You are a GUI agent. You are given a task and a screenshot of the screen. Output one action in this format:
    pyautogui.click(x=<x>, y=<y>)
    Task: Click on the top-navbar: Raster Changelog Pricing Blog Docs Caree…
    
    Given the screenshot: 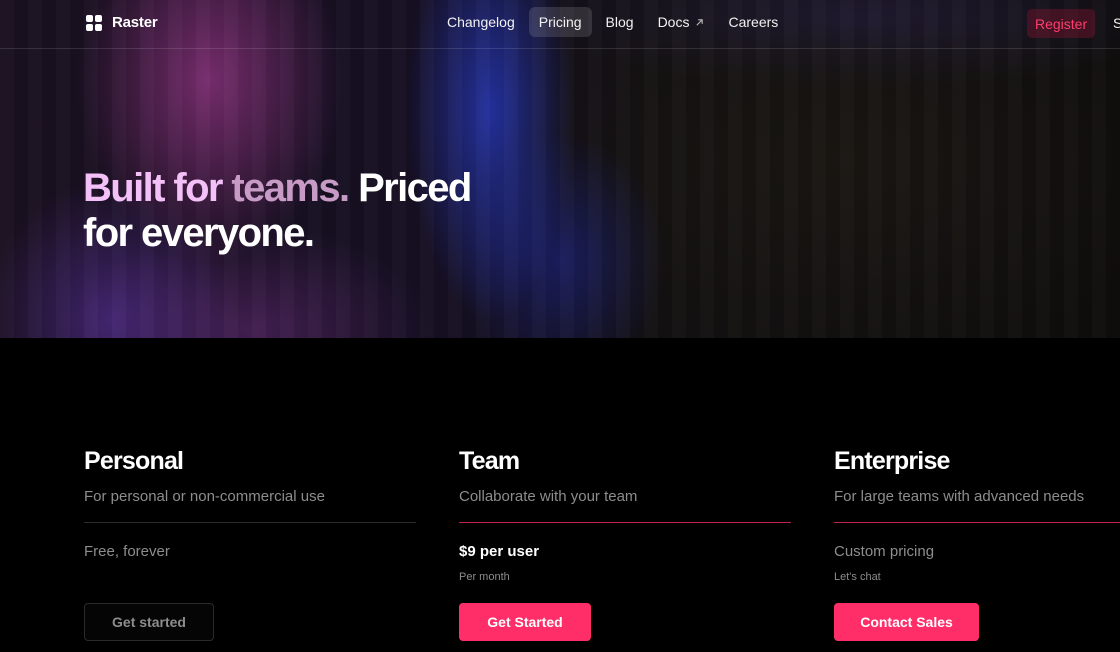 What is the action you would take?
    pyautogui.click(x=560, y=24)
    